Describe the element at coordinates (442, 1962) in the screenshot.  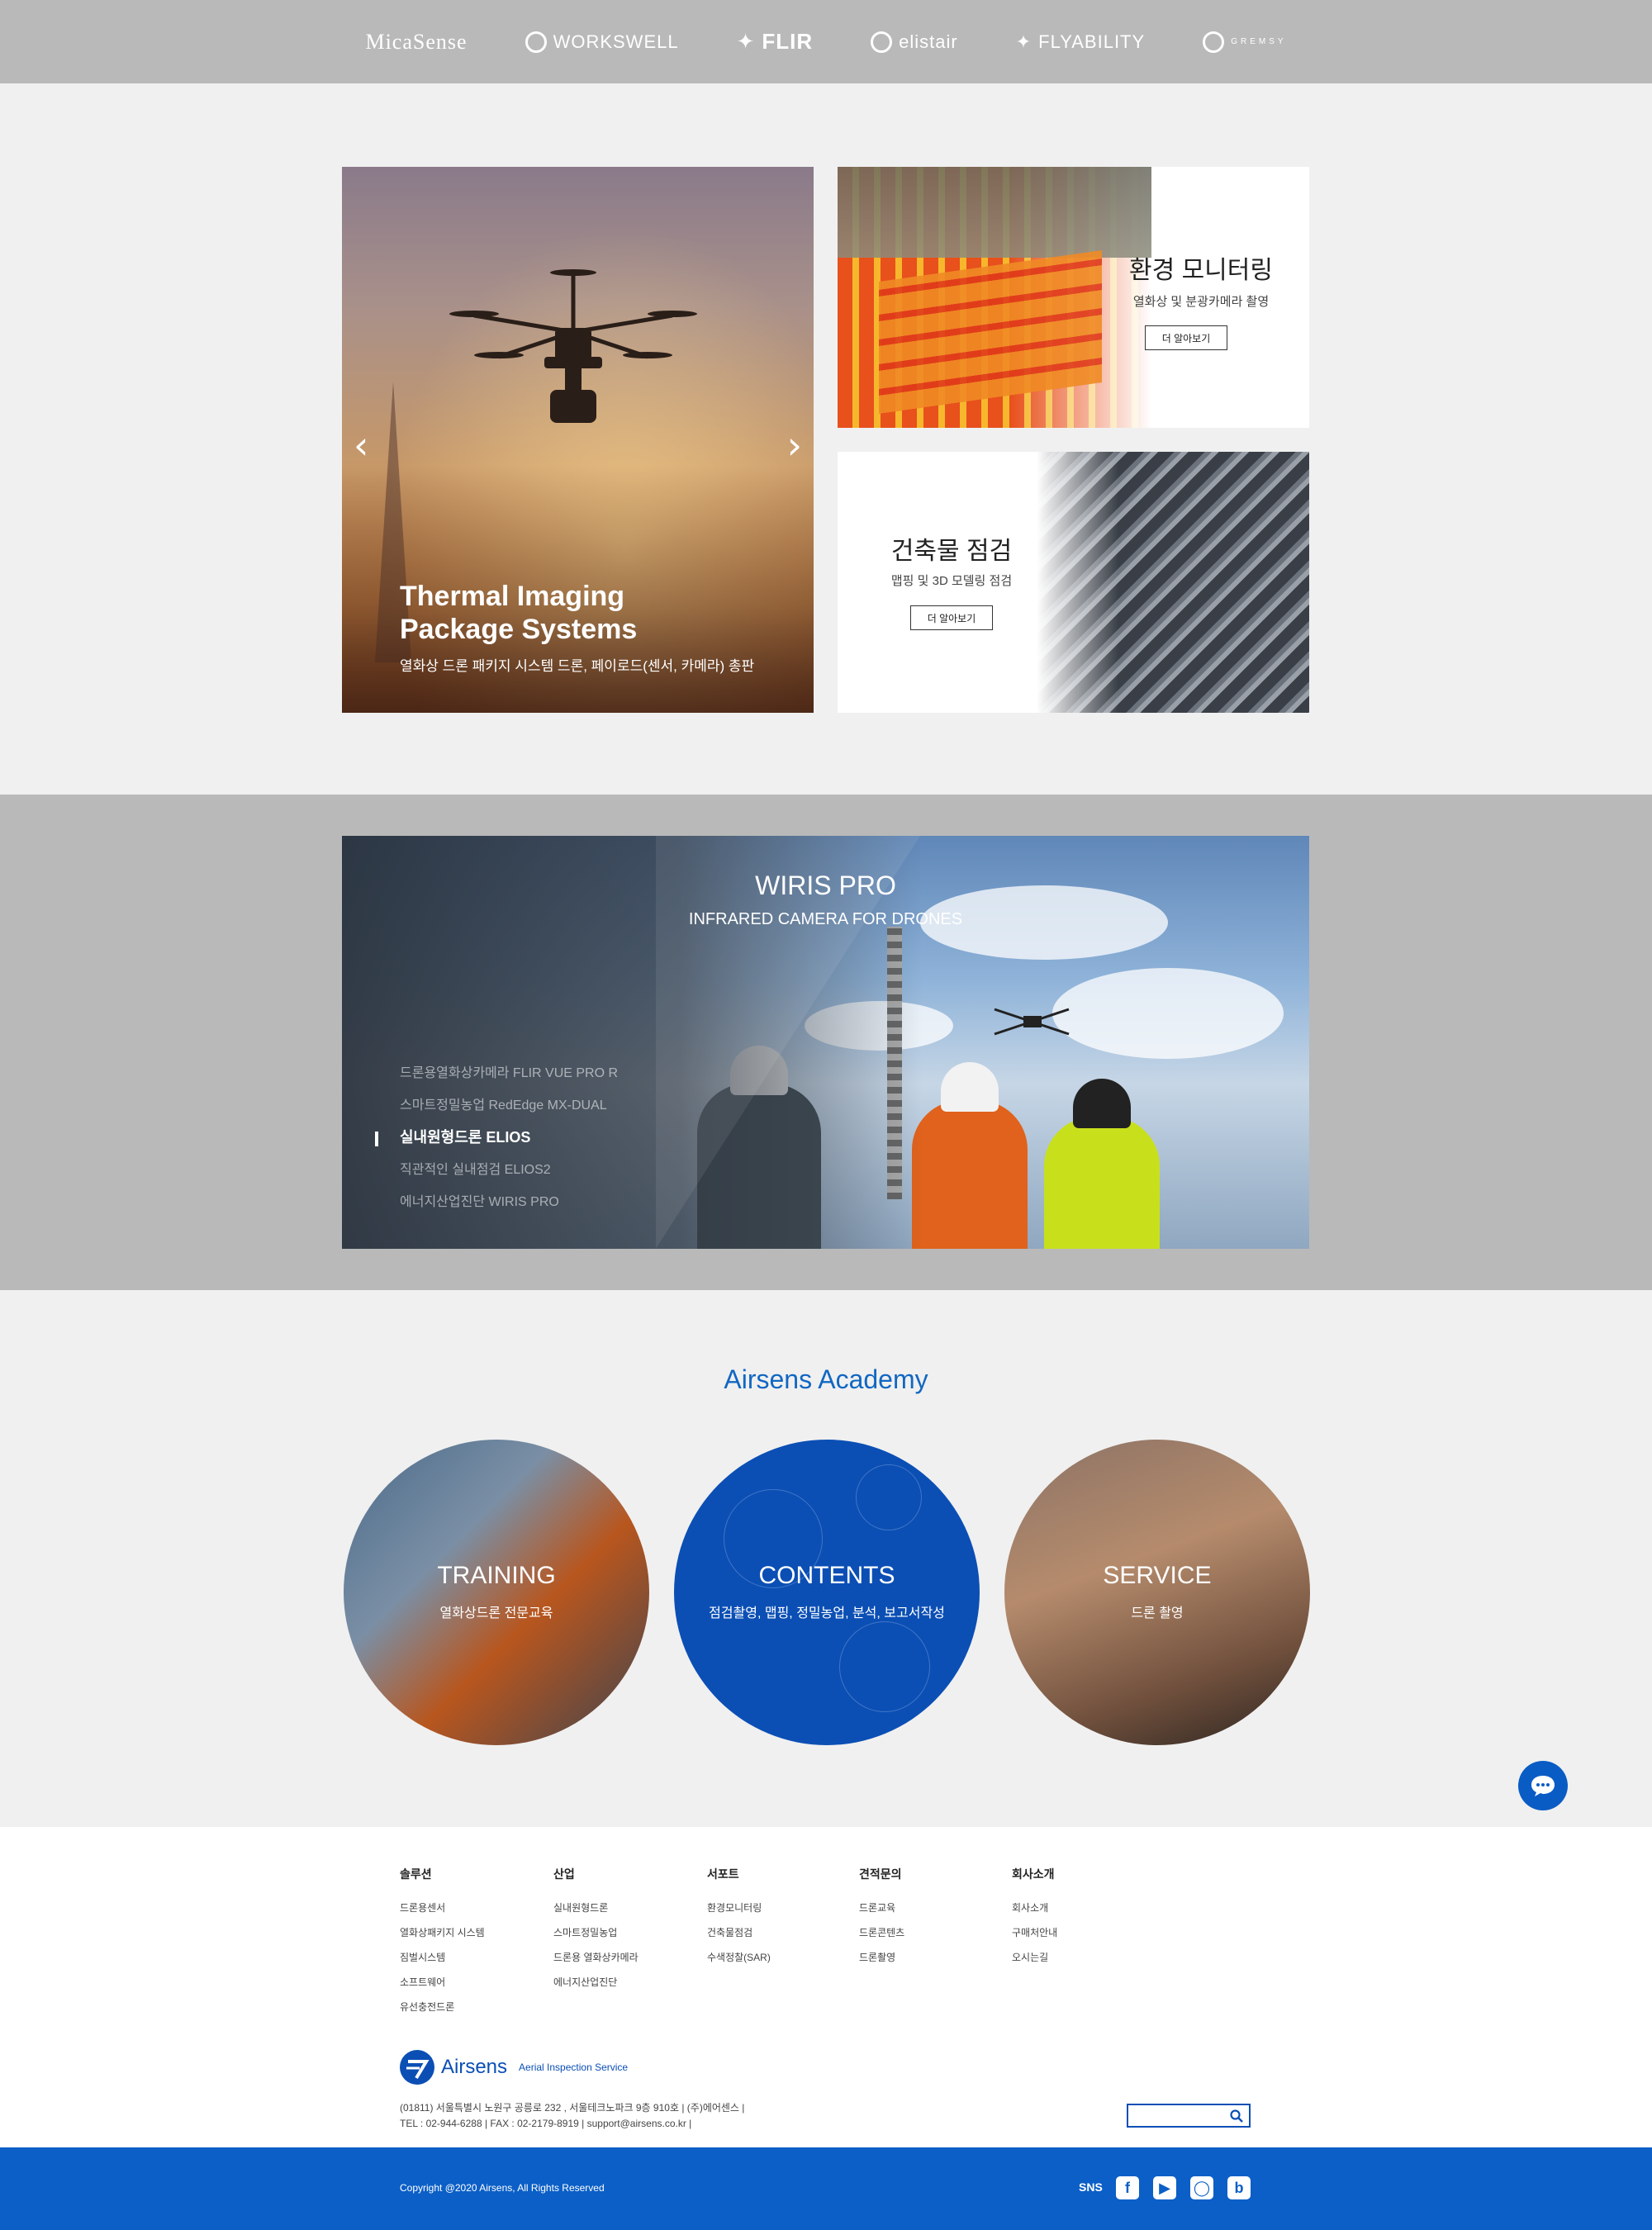
I see `footer-link: 짐벌시스템` at that location.